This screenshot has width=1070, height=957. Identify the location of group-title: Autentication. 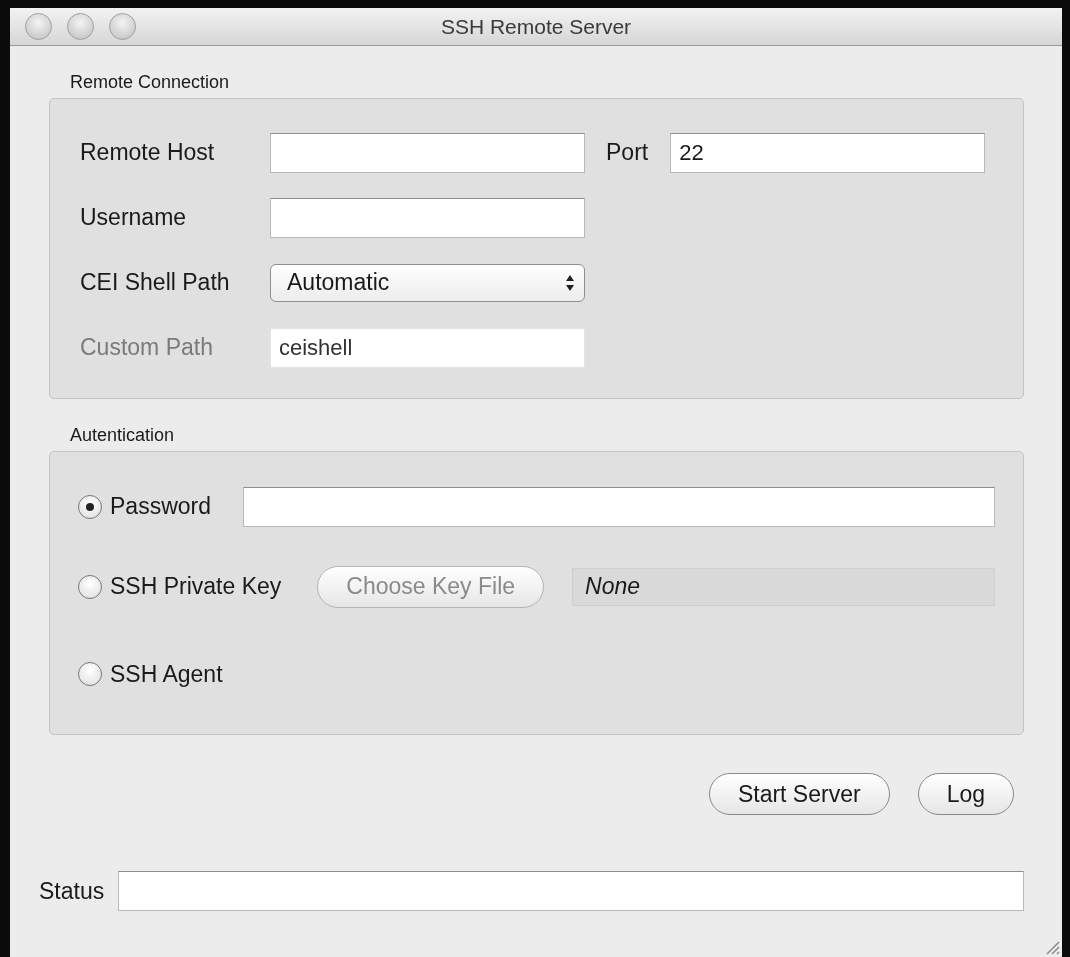
(122, 435).